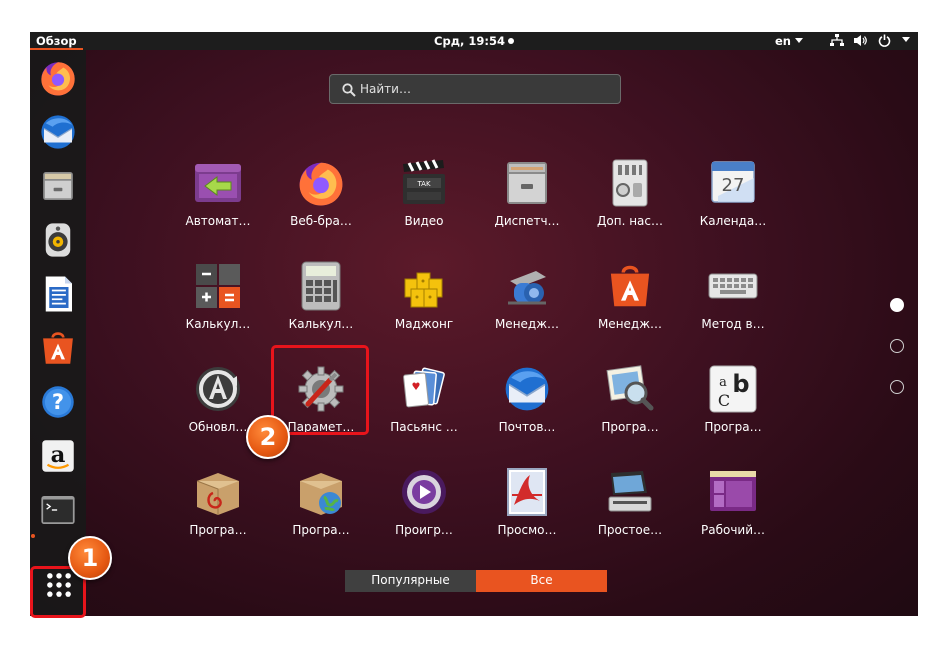  What do you see at coordinates (321, 286) in the screenshot?
I see `calculator-gray-icon` at bounding box center [321, 286].